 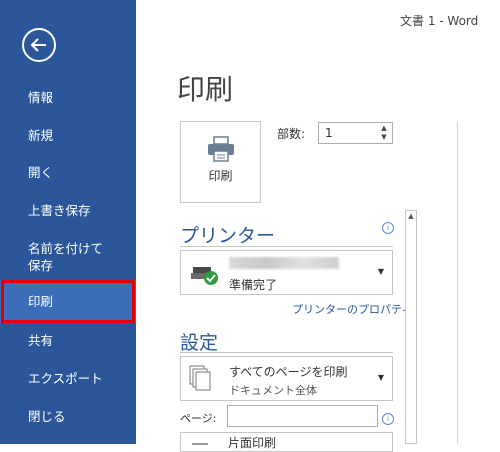 I want to click on page-title: 印刷, so click(x=205, y=89).